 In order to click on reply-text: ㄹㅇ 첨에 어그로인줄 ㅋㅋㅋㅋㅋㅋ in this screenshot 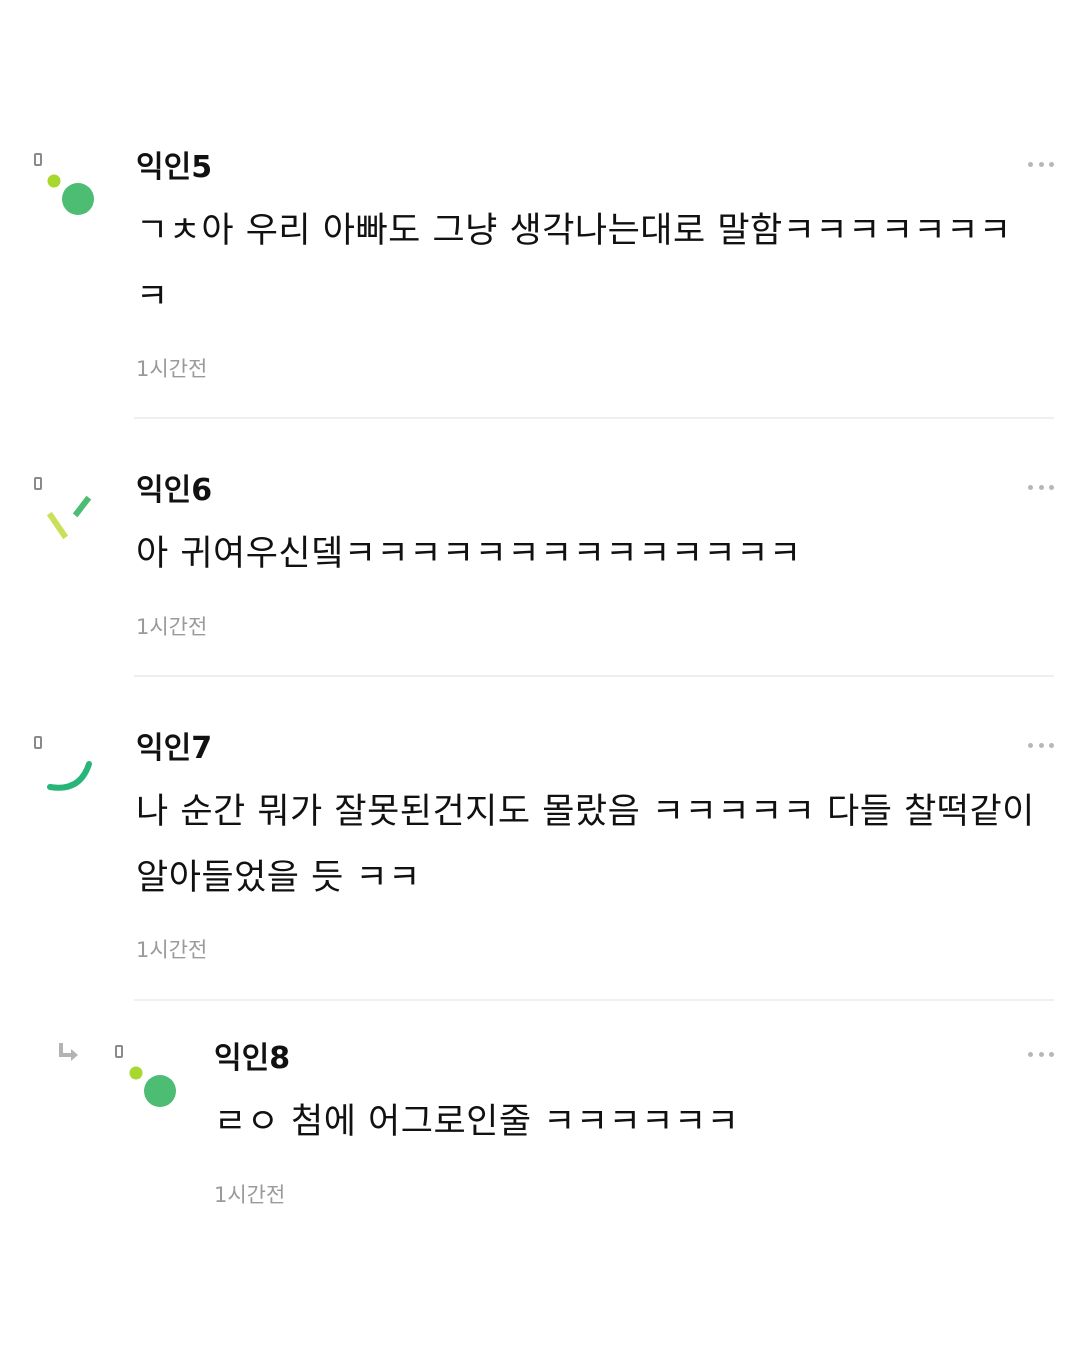, I will do `click(477, 1122)`.